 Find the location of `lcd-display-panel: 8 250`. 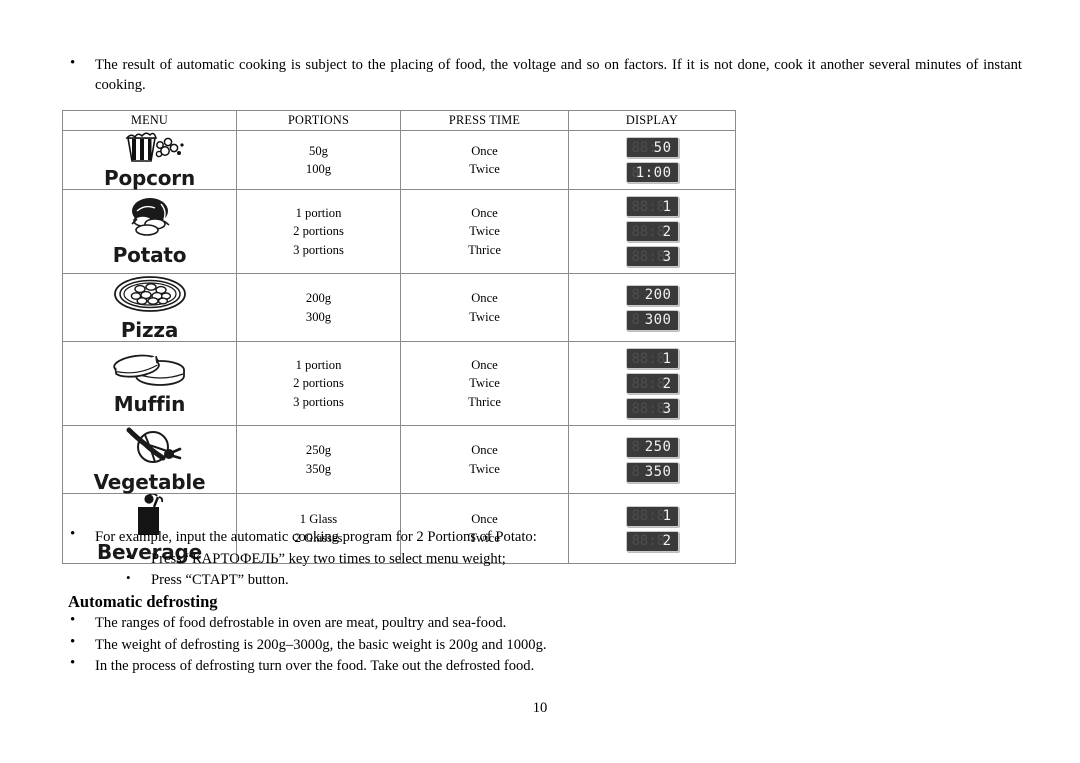

lcd-display-panel: 8 250 is located at coordinates (652, 447).